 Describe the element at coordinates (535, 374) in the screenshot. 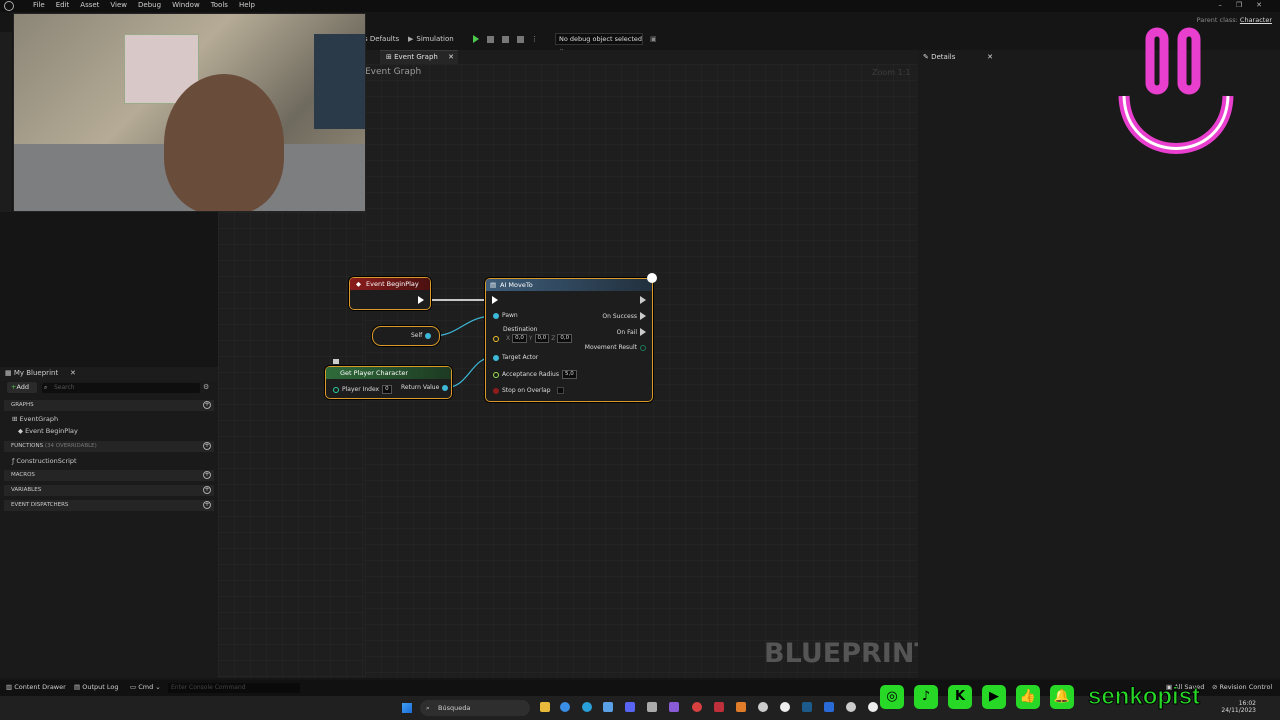

I see `acceptance-radius-pin: Acceptance Radius 5,0` at that location.